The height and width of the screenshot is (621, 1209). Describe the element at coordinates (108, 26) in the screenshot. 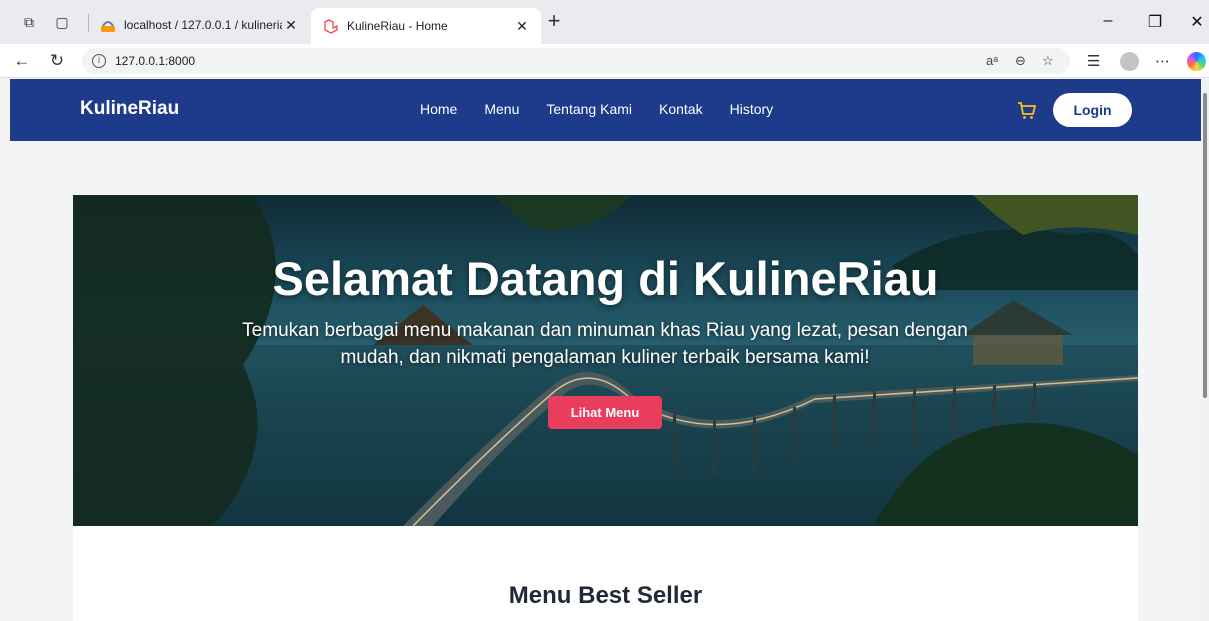

I see `phpmyadmin-icon` at that location.